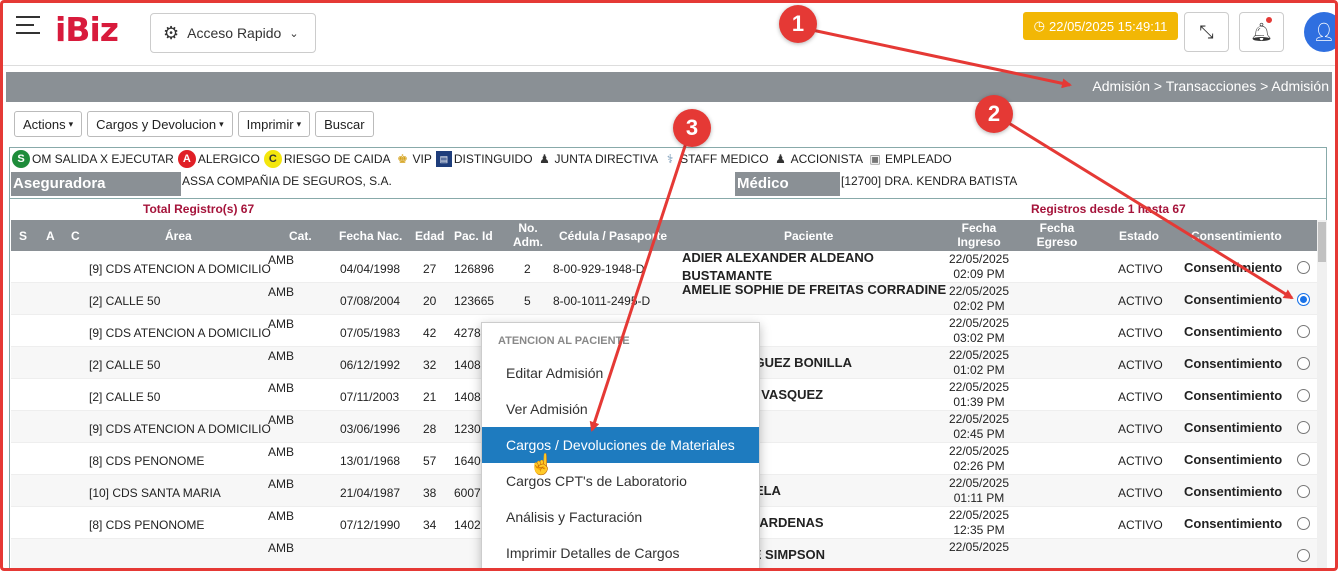 The height and width of the screenshot is (571, 1338). Describe the element at coordinates (599, 269) in the screenshot. I see `cell-cedula: 8-00-929-1948-D` at that location.